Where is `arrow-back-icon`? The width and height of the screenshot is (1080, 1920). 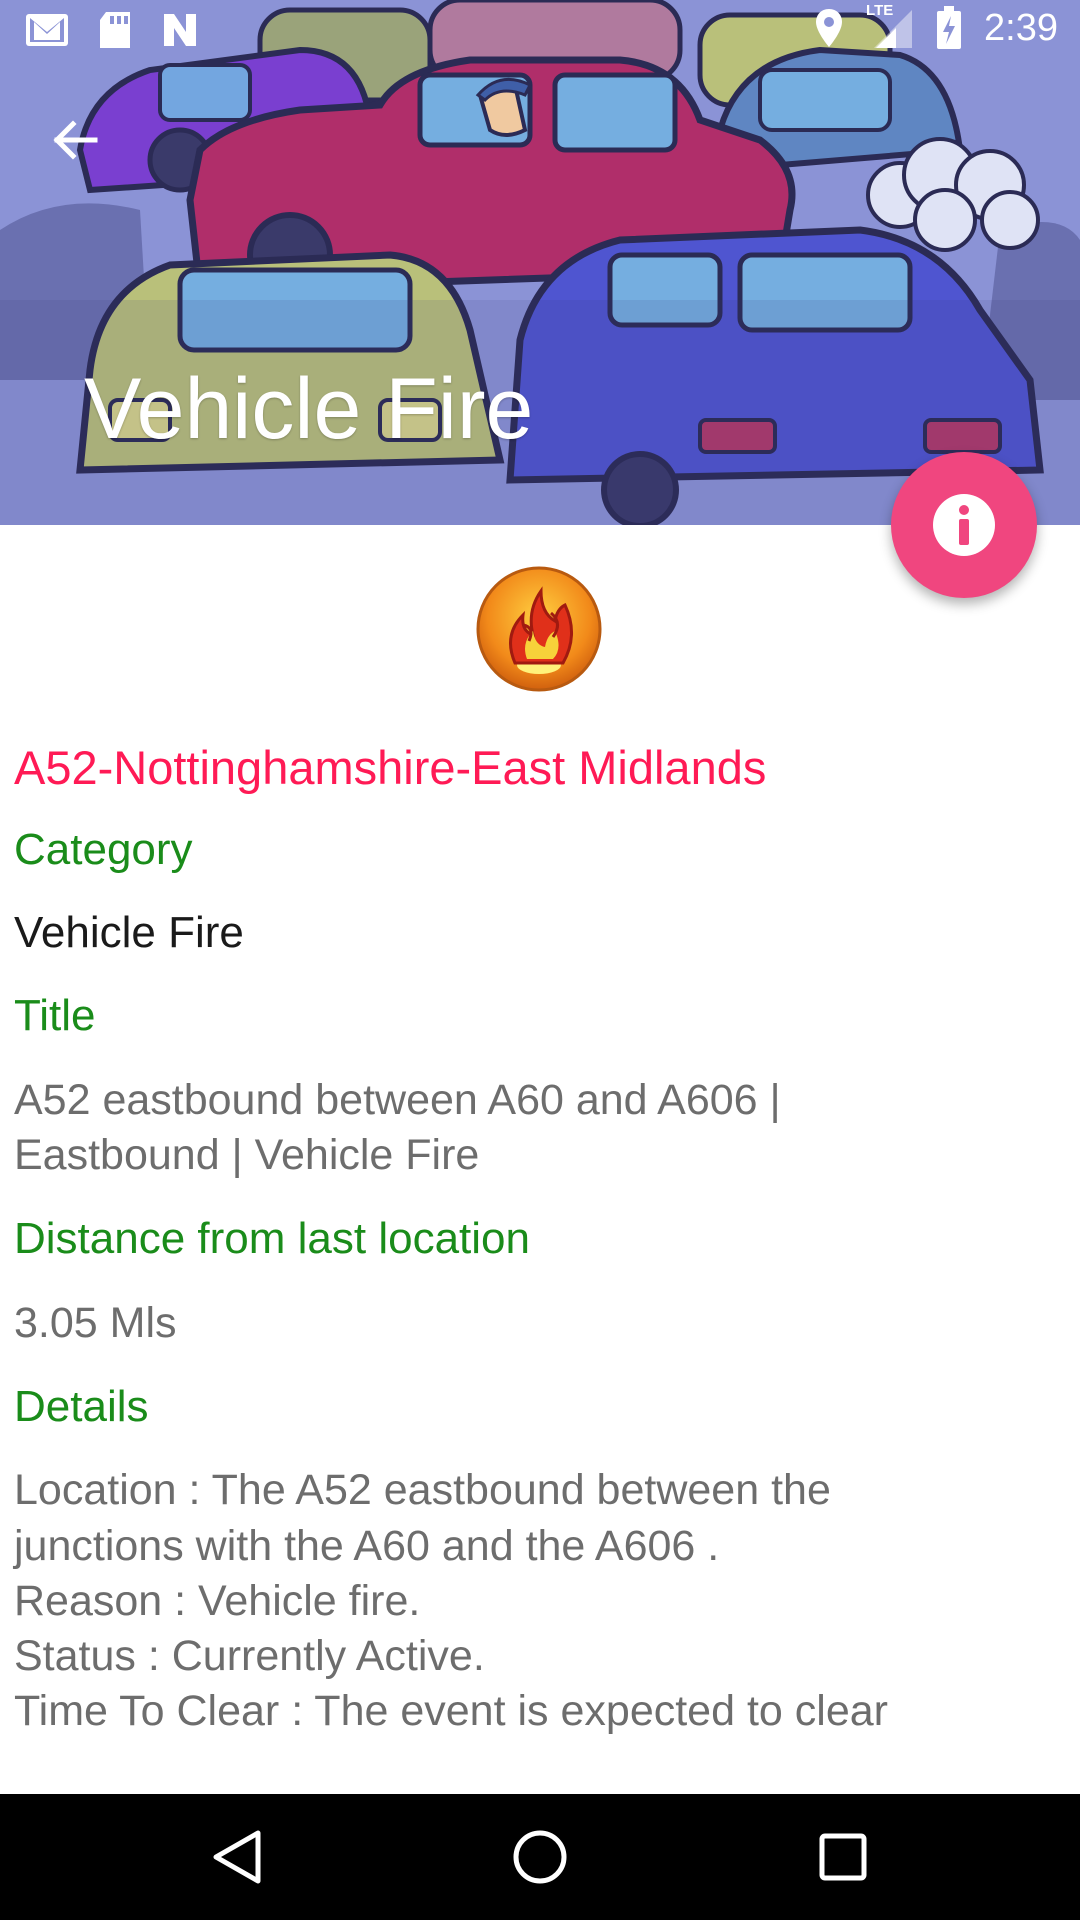
arrow-back-icon is located at coordinates (75, 140).